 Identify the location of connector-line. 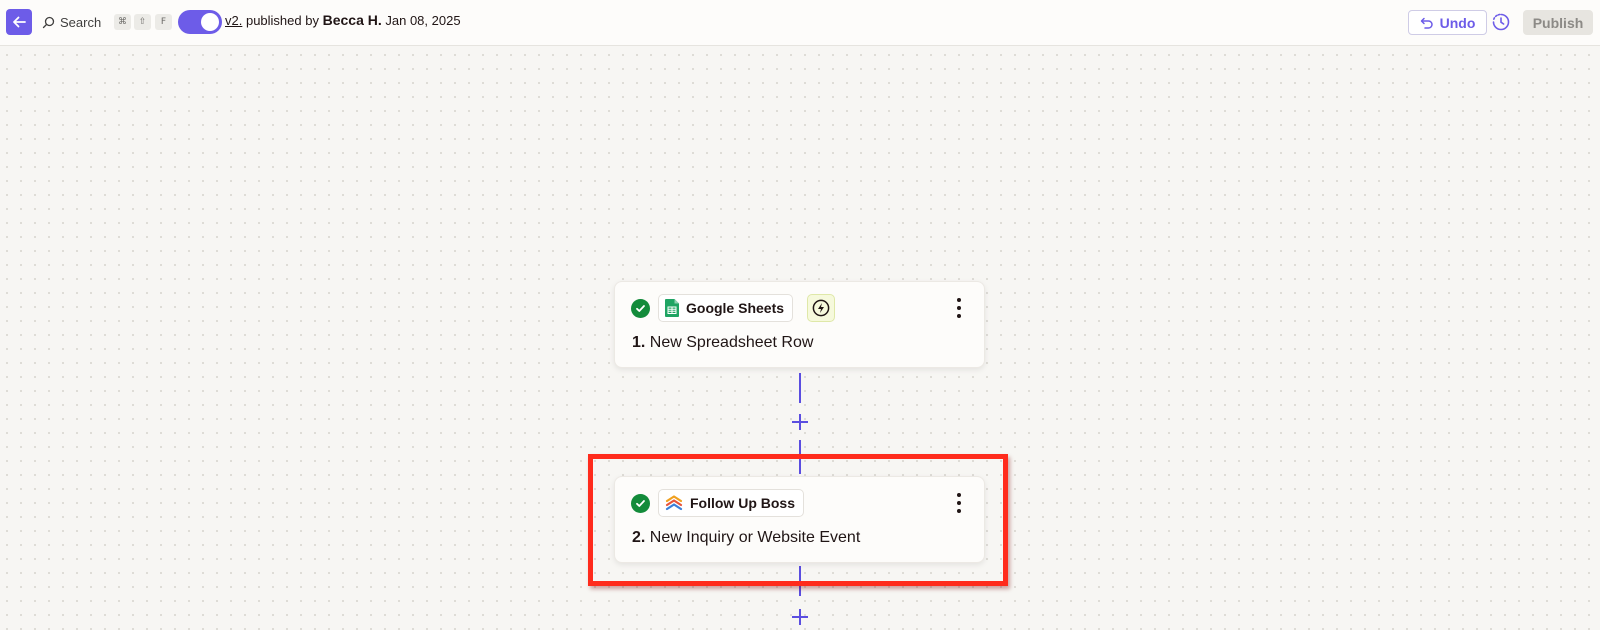
(800, 388).